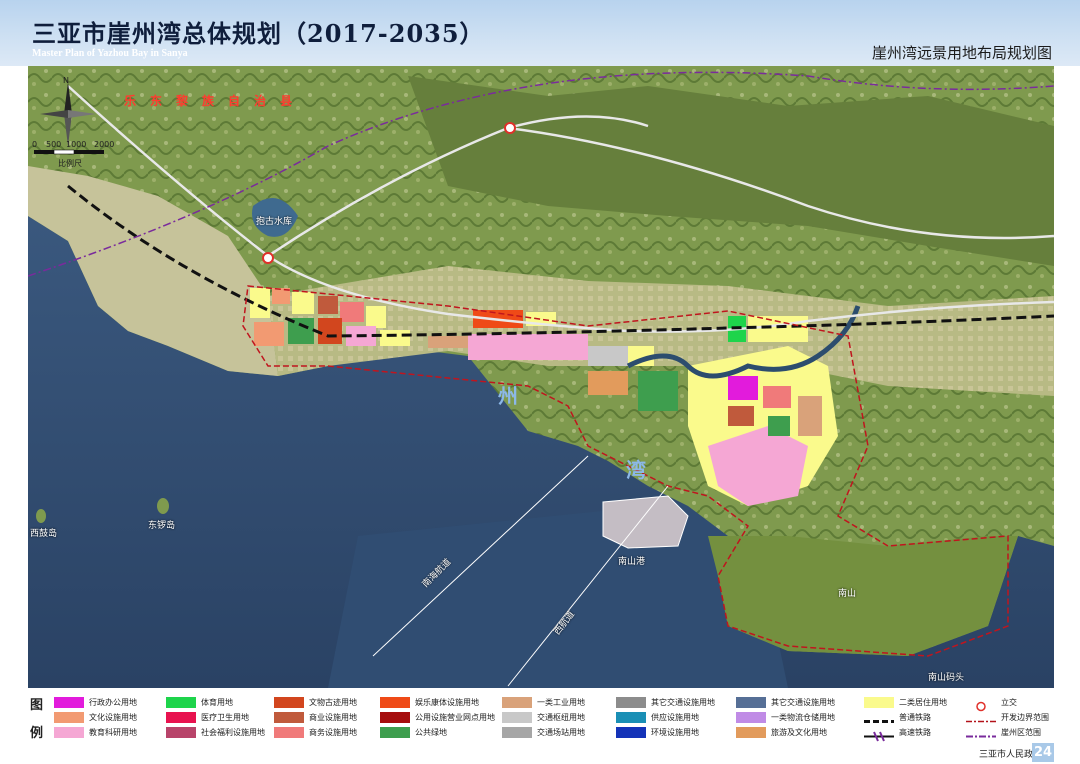  What do you see at coordinates (675, 732) in the screenshot?
I see `legend-label: 环境设施用地` at bounding box center [675, 732].